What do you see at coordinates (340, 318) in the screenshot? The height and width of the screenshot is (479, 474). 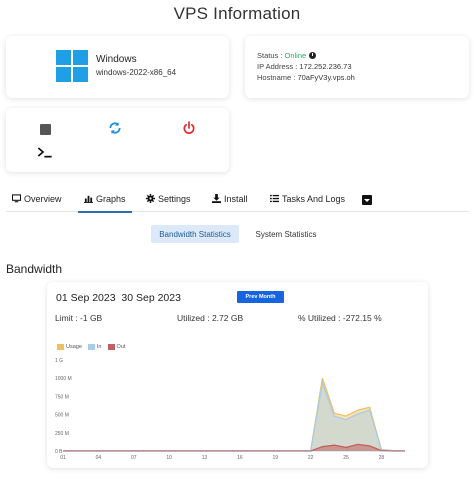 I see `percent-utilized-stat: % Utilized : -272.15 %` at bounding box center [340, 318].